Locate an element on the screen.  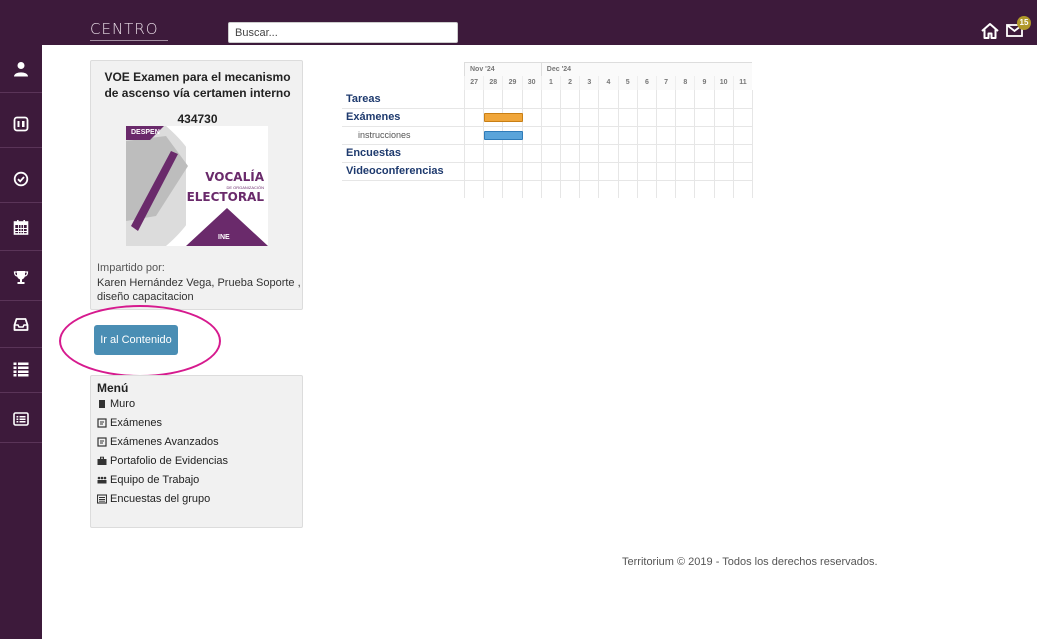
briefcase-icon is located at coordinates (102, 460).